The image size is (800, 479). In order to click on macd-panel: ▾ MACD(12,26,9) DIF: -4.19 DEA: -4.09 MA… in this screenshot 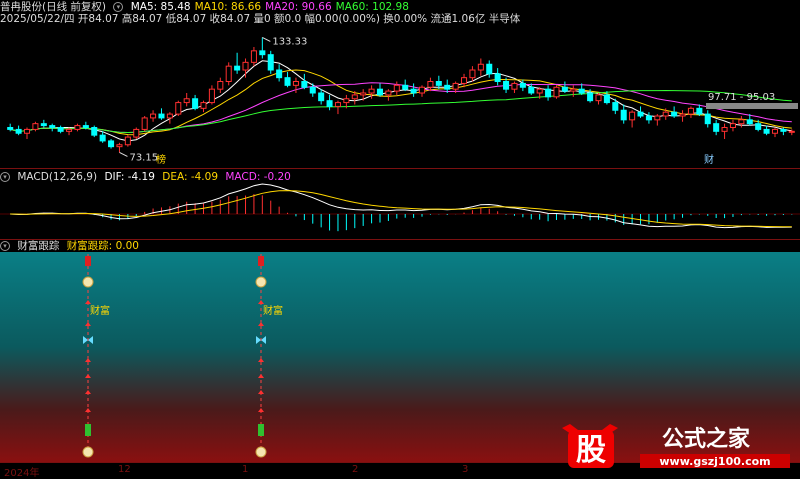, I will do `click(400, 204)`.